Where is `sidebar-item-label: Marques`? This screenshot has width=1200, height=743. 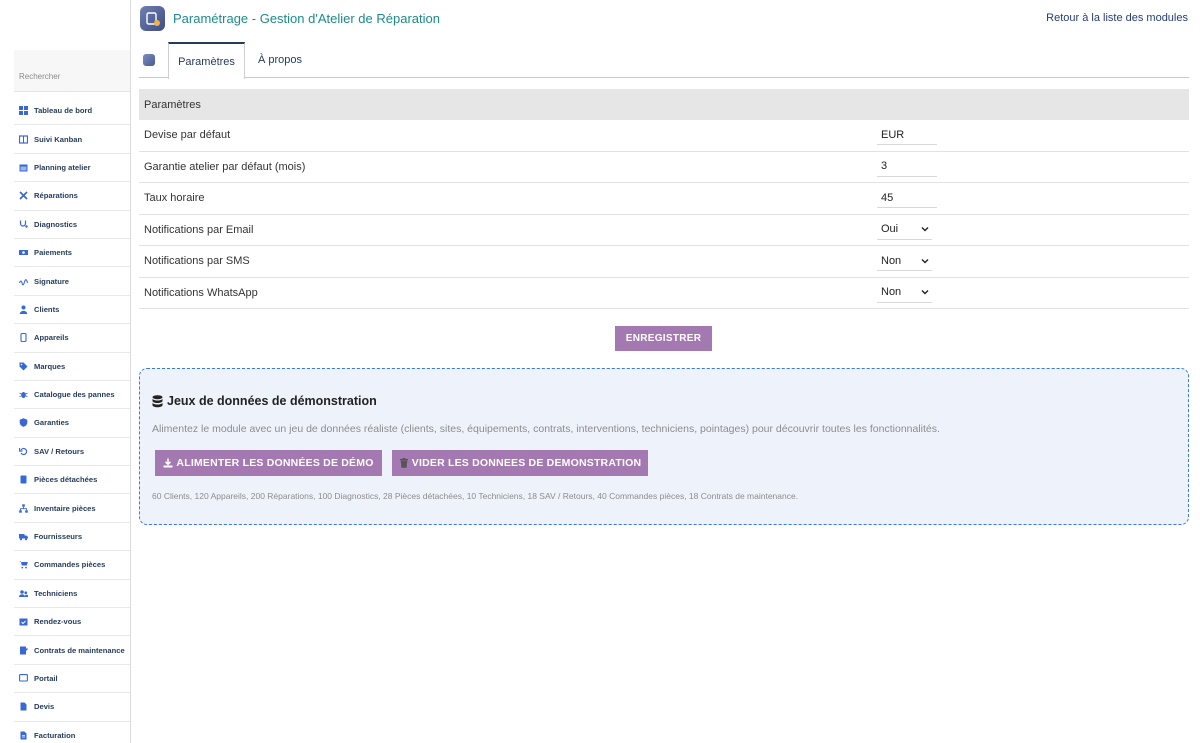 sidebar-item-label: Marques is located at coordinates (50, 366).